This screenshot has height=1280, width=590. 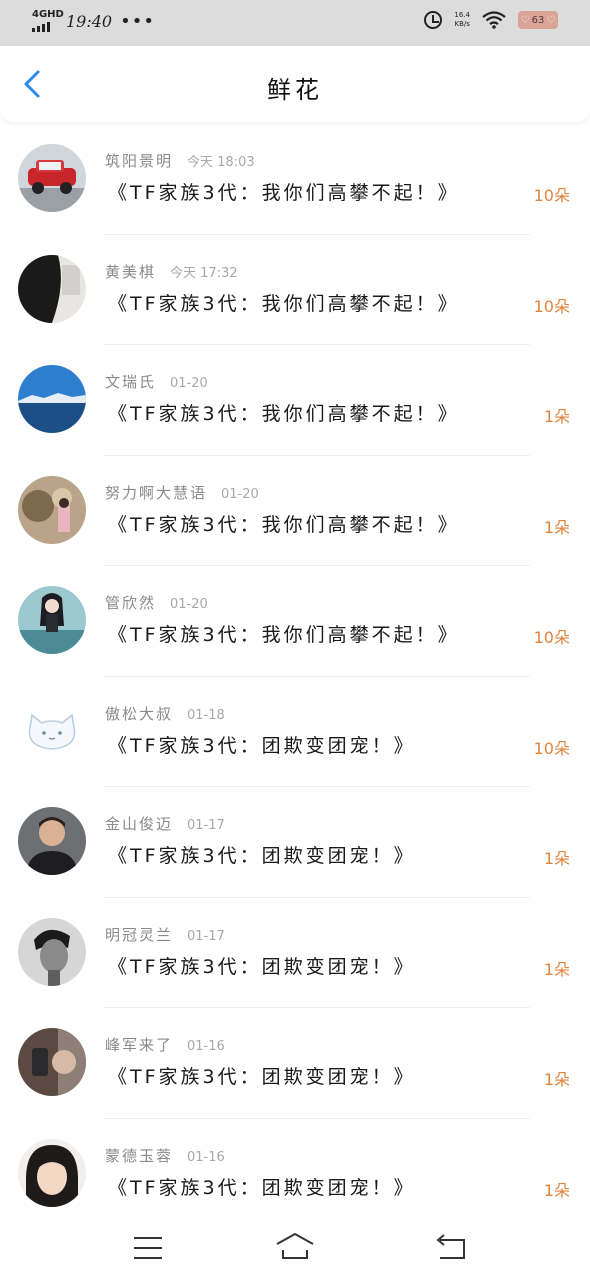 I want to click on user-name: 筑阳景明, so click(x=139, y=161).